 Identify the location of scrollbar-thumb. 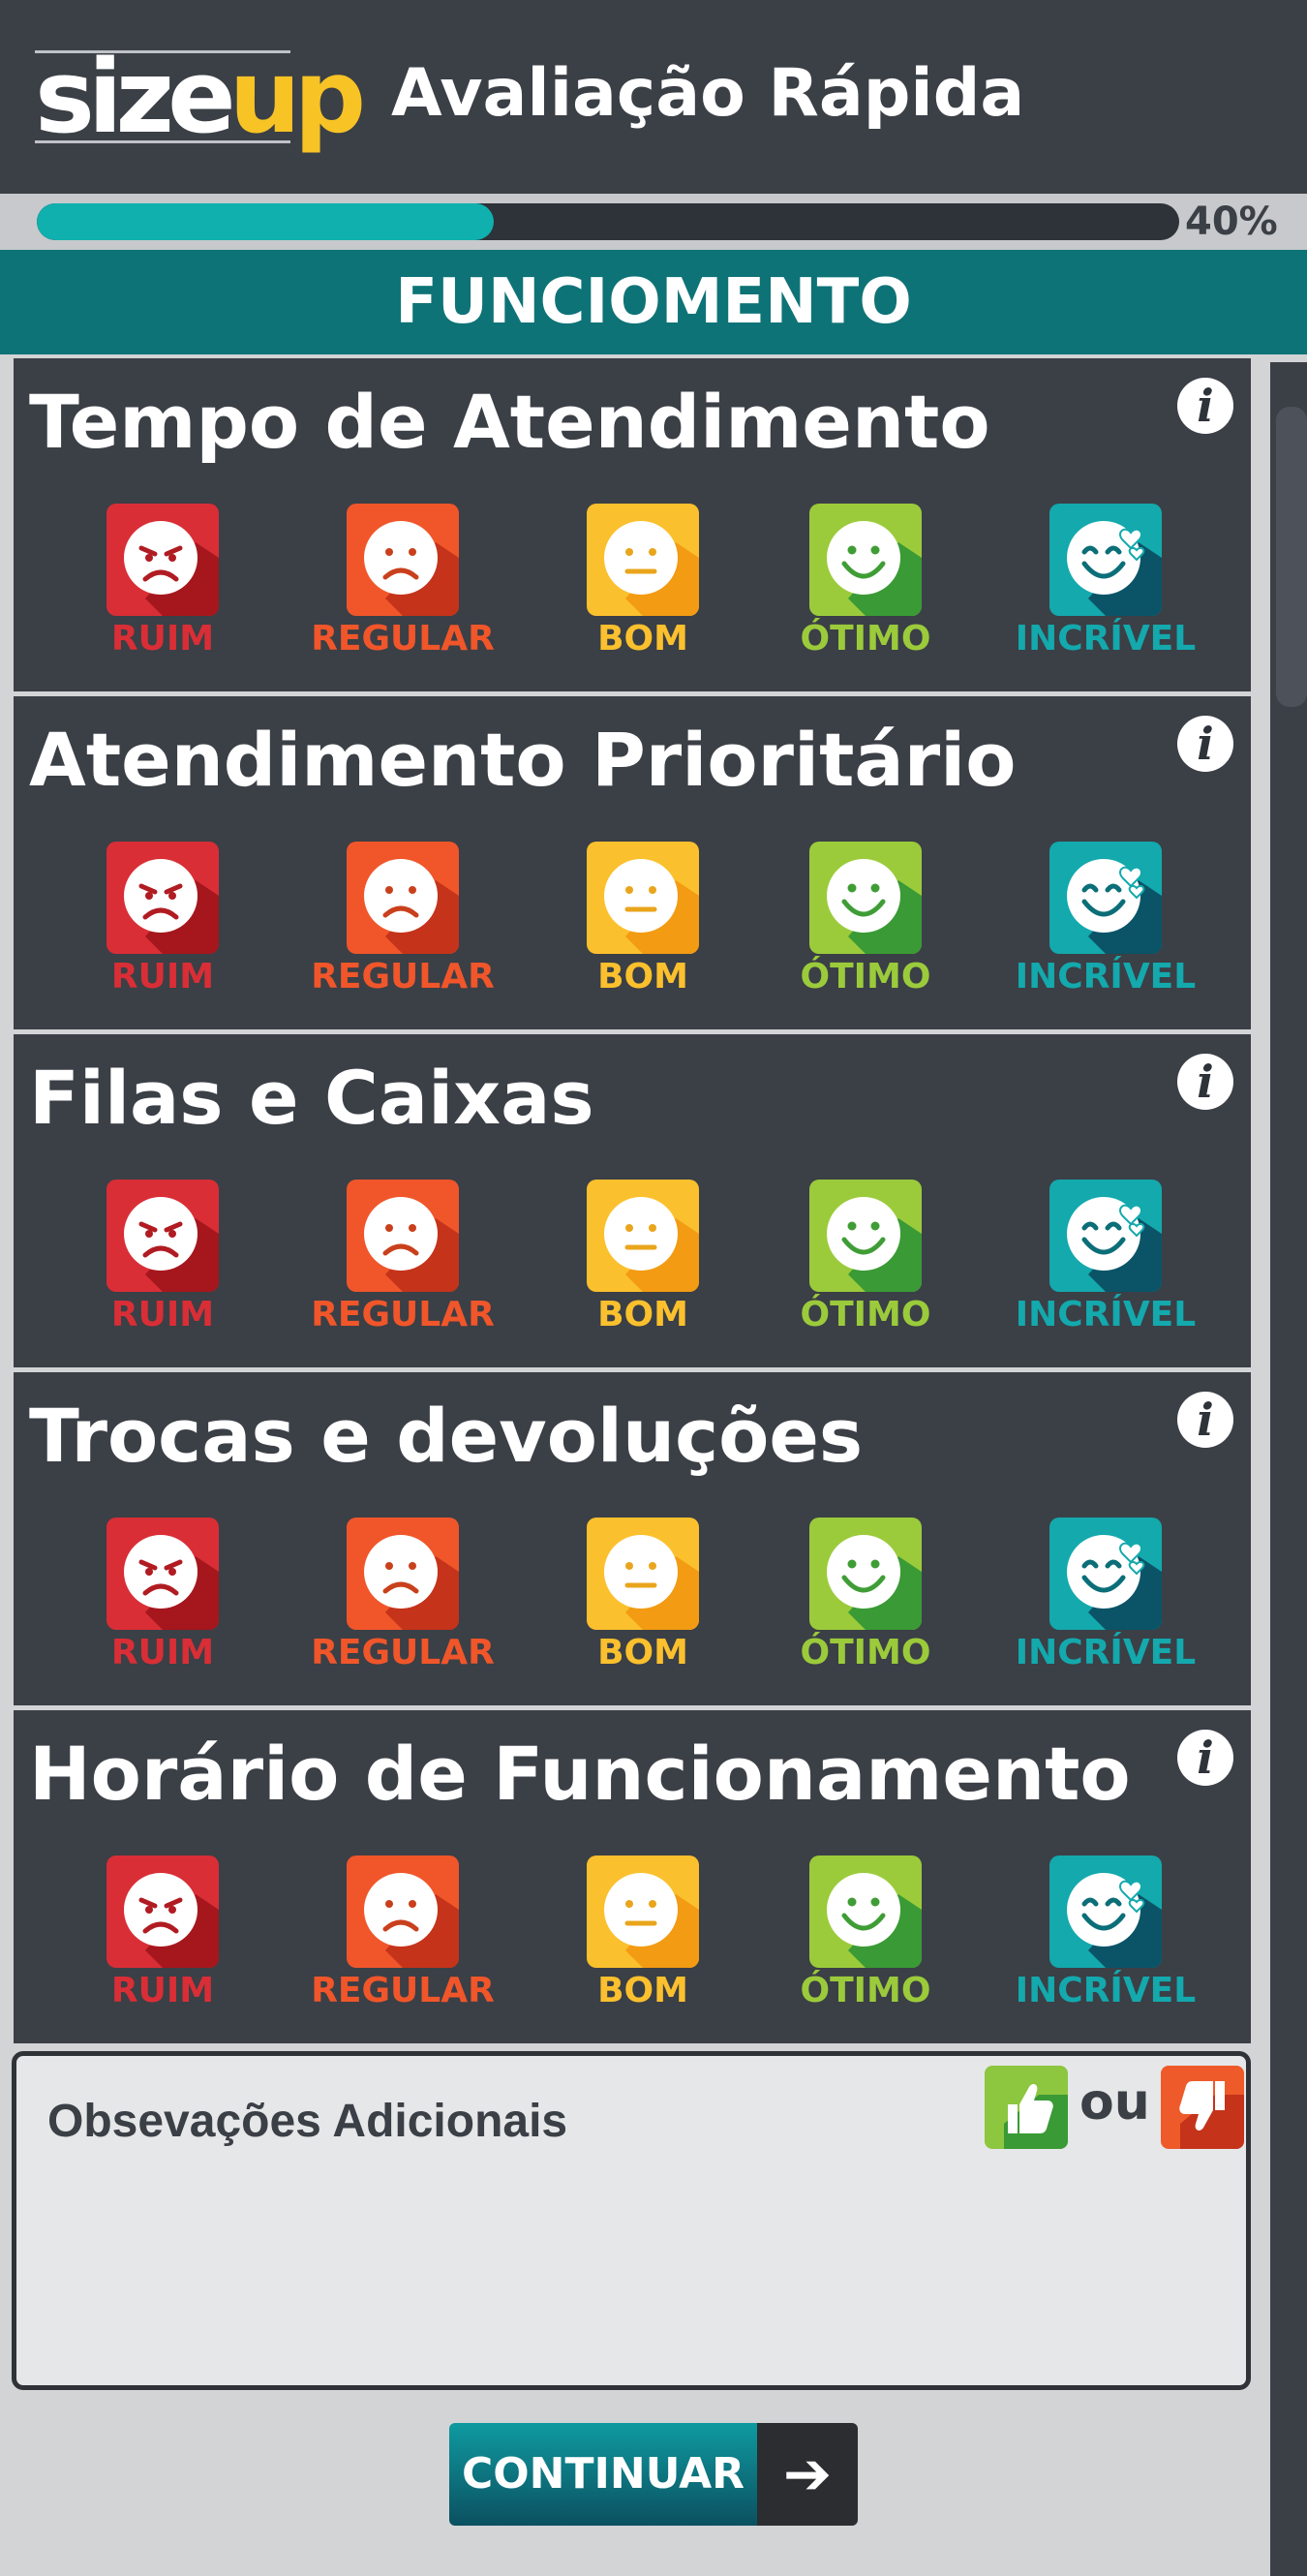
(1292, 557).